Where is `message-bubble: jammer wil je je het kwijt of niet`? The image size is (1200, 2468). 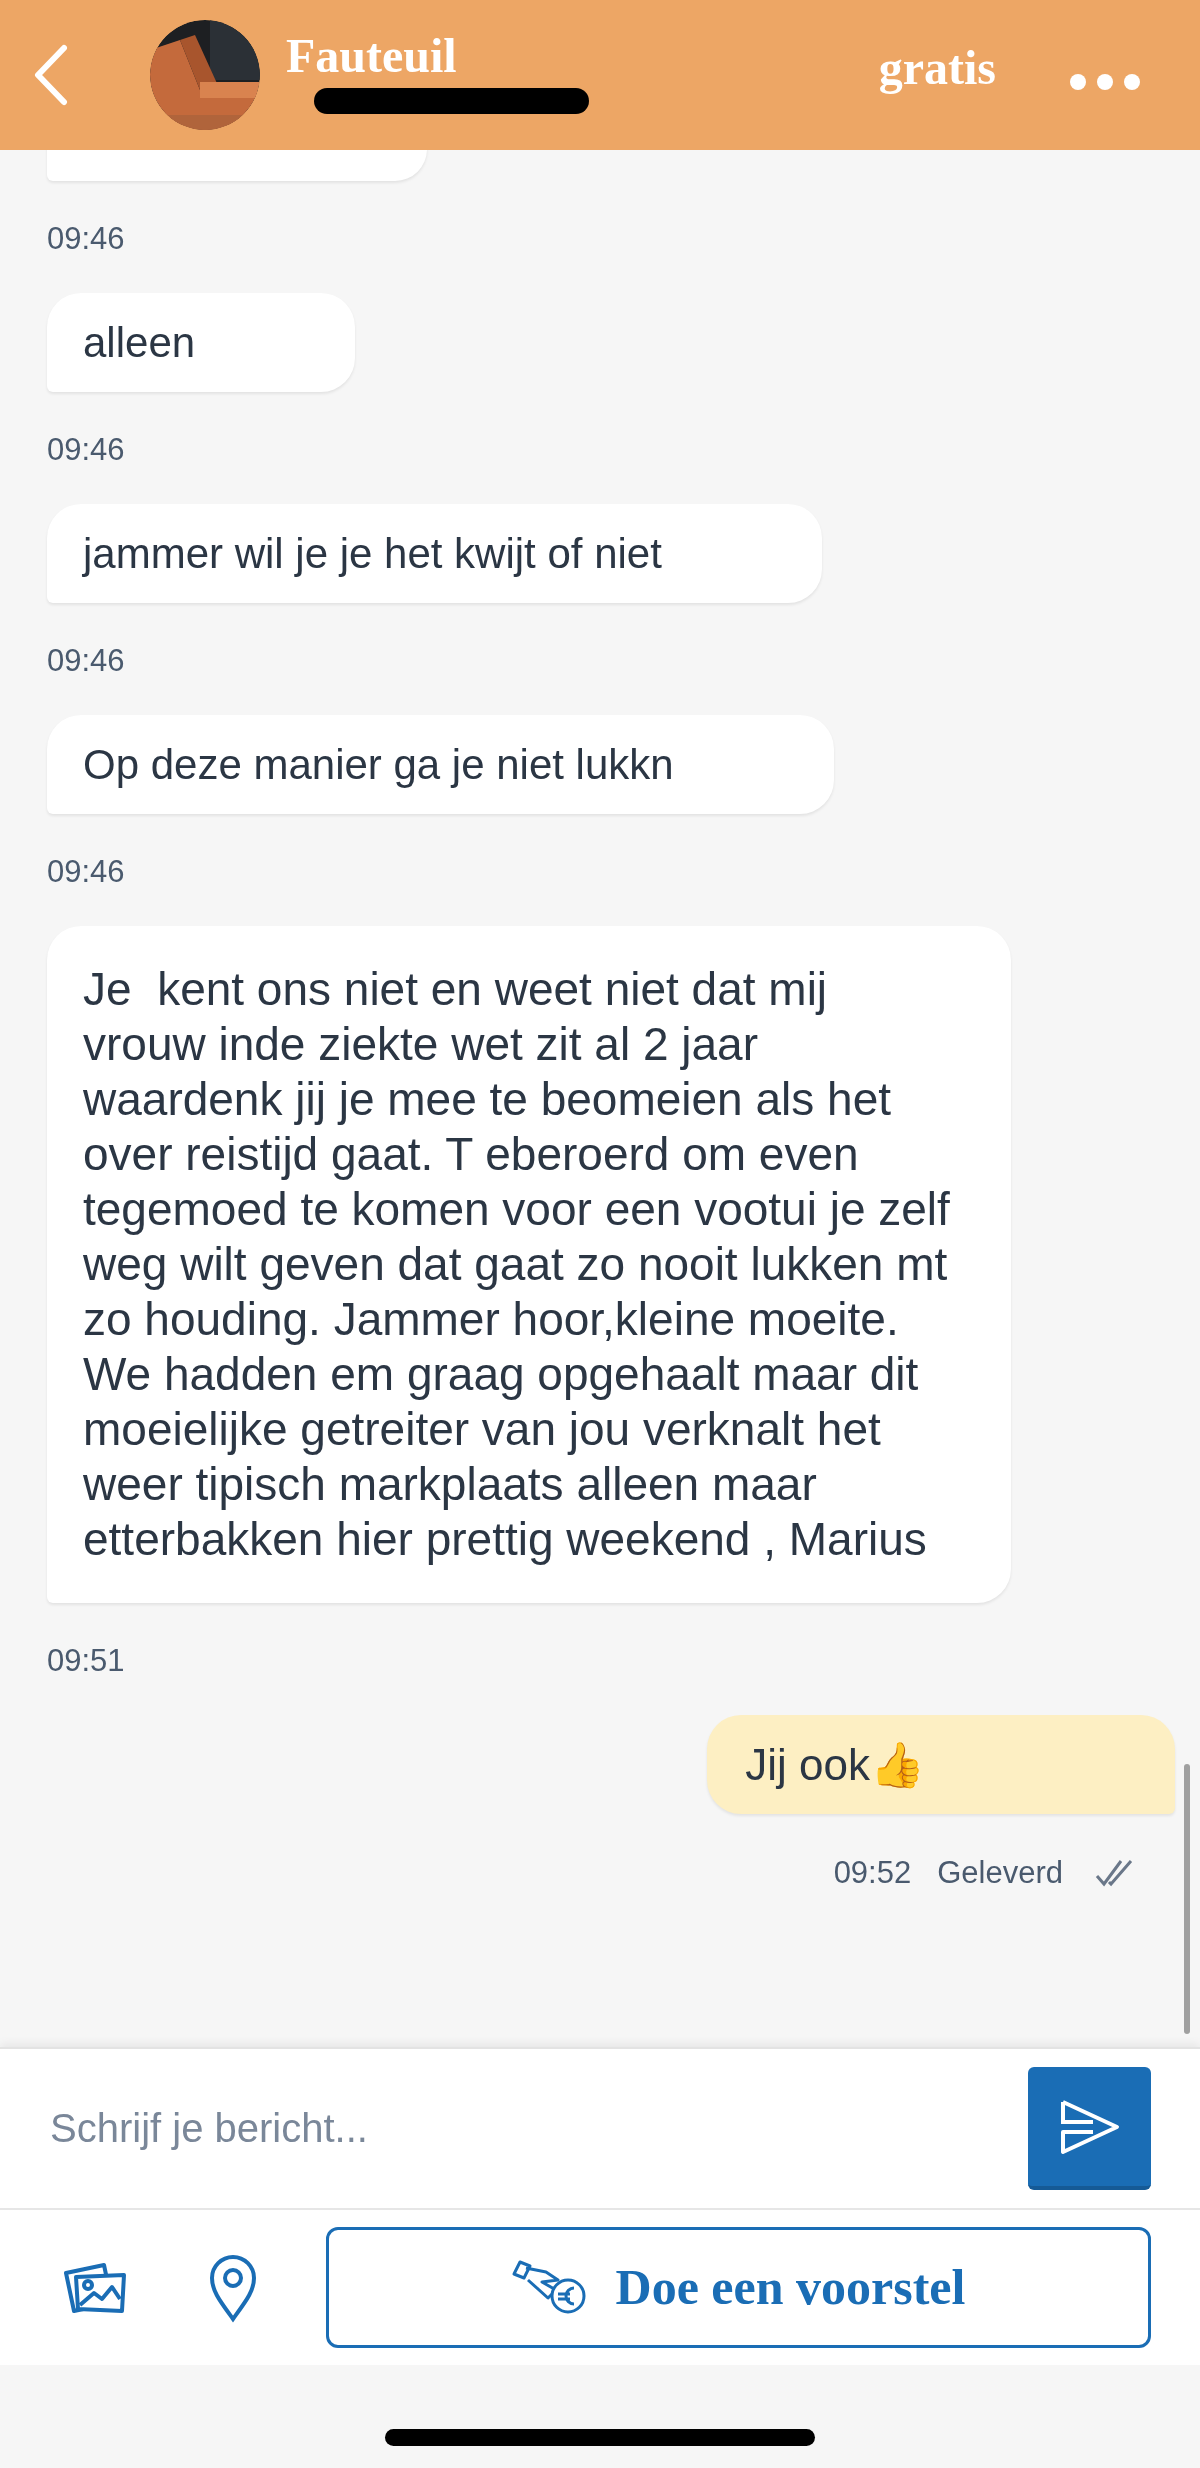
message-bubble: jammer wil je je het kwijt of niet is located at coordinates (434, 553).